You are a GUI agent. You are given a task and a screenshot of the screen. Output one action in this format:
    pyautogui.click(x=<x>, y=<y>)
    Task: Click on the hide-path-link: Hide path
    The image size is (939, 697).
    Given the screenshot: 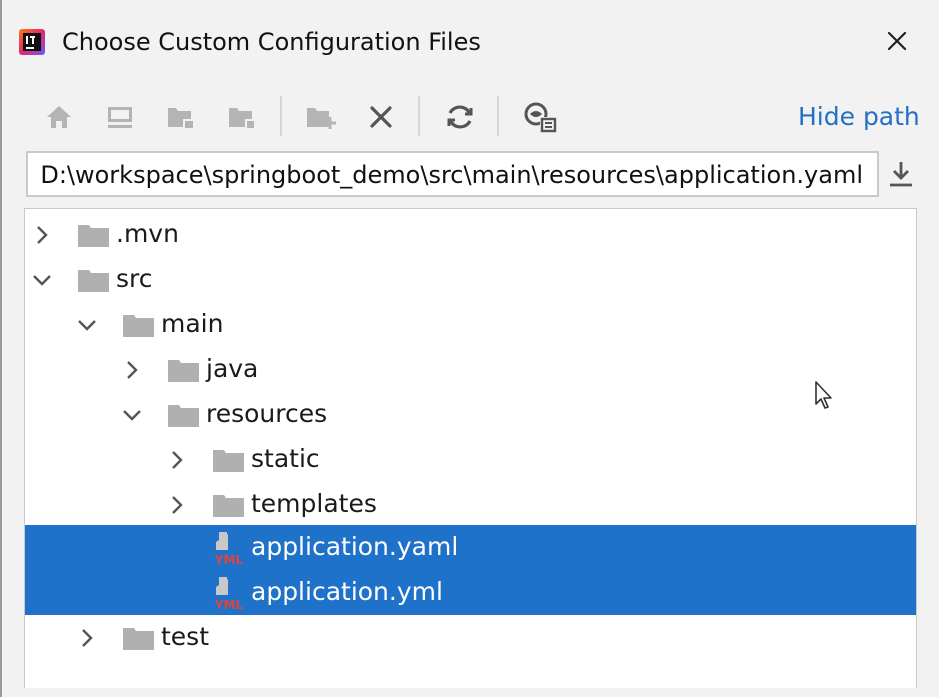 What is the action you would take?
    pyautogui.click(x=859, y=117)
    